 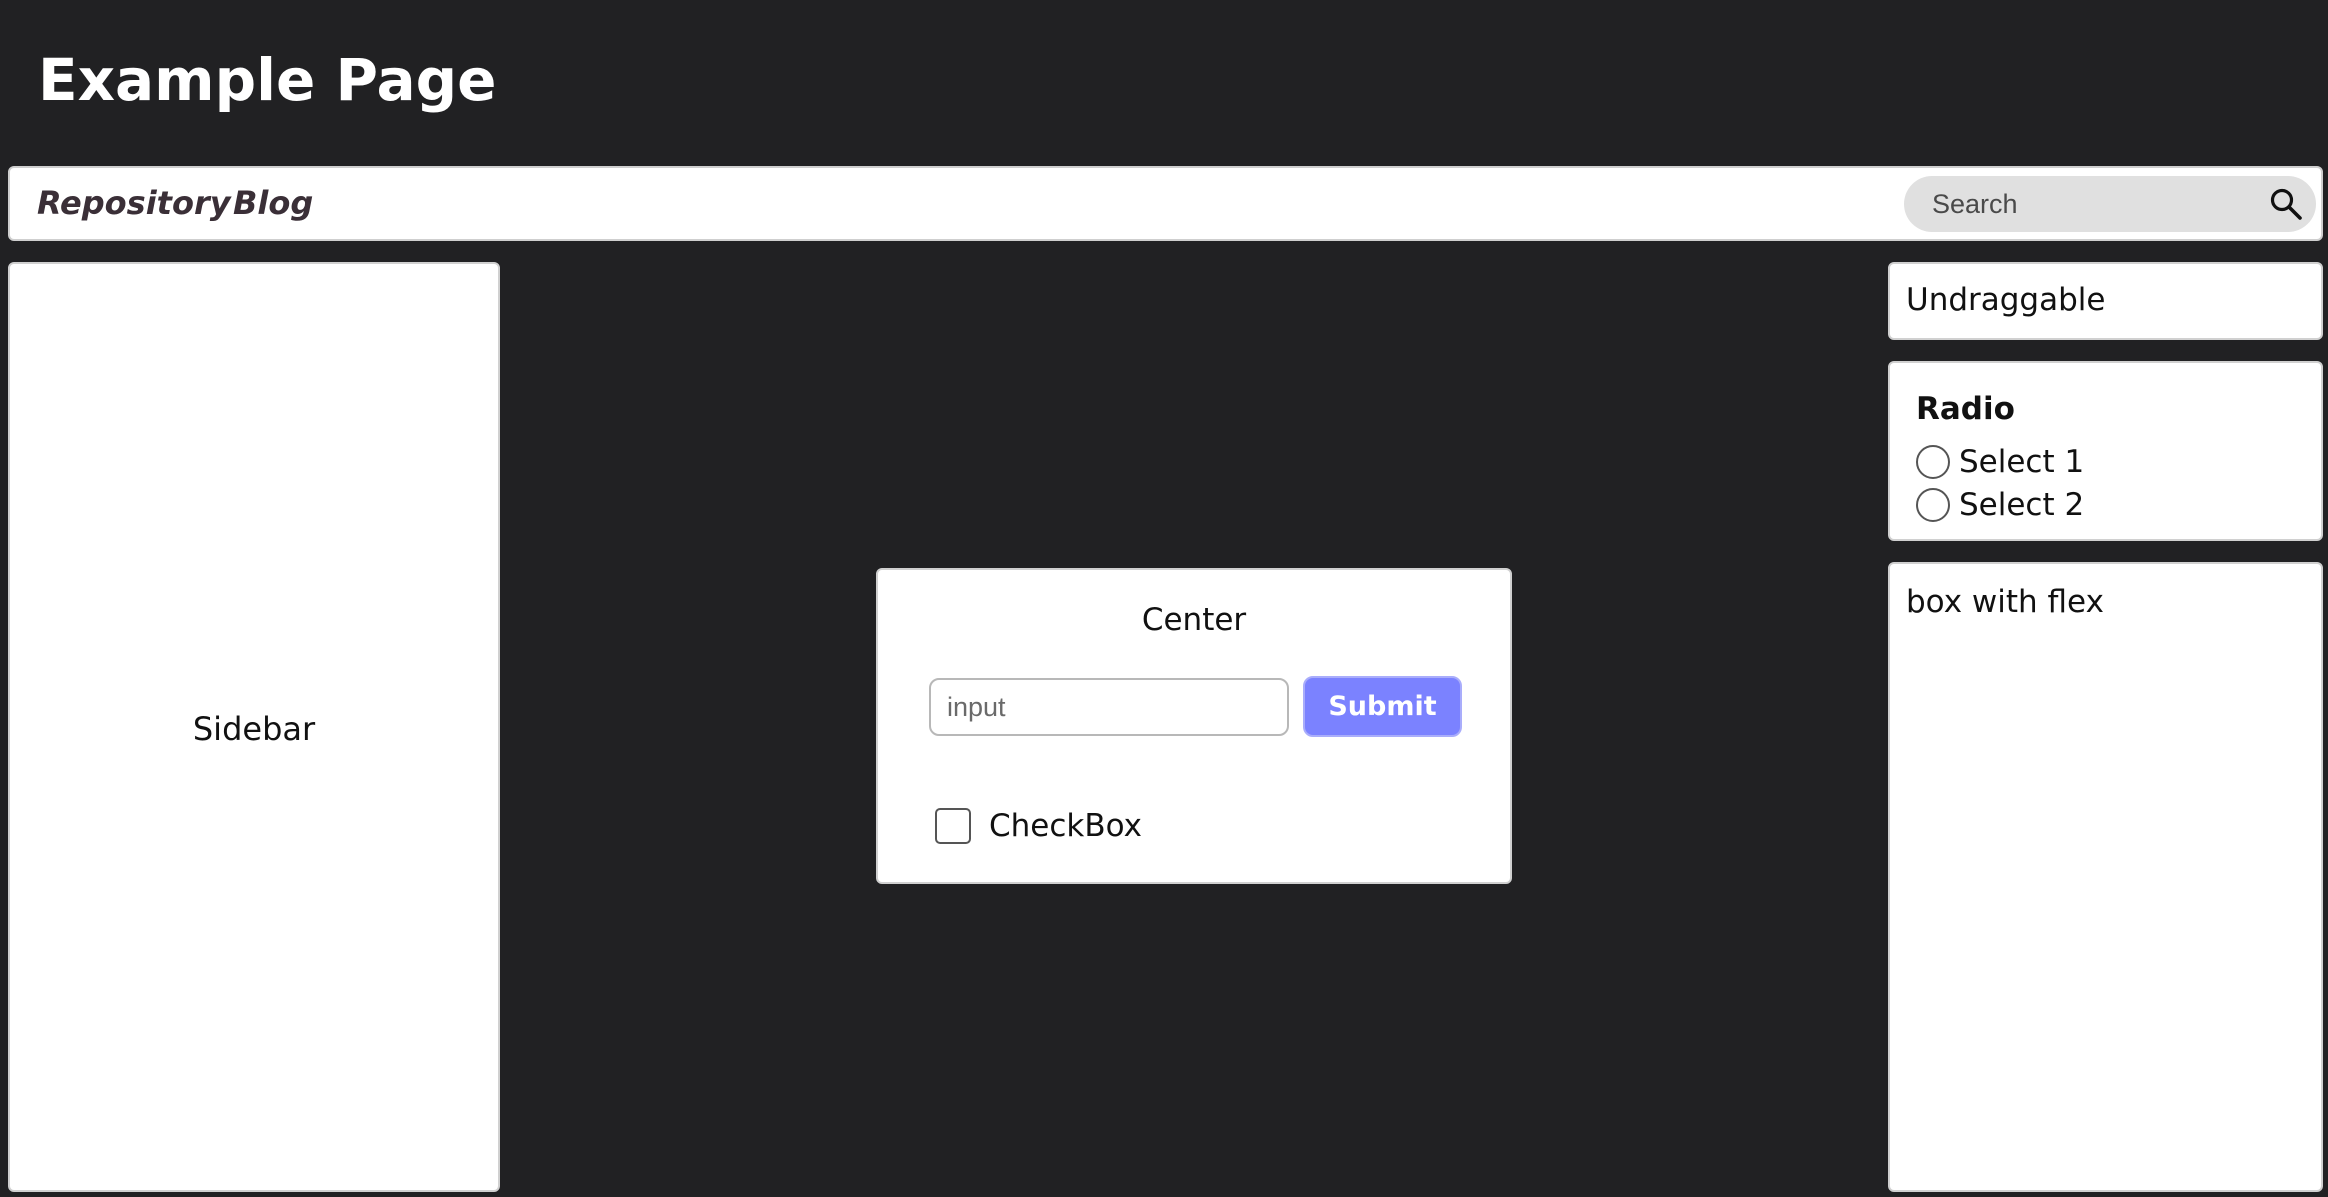 I want to click on top-navbar: Repository Blog, so click(x=1165, y=203).